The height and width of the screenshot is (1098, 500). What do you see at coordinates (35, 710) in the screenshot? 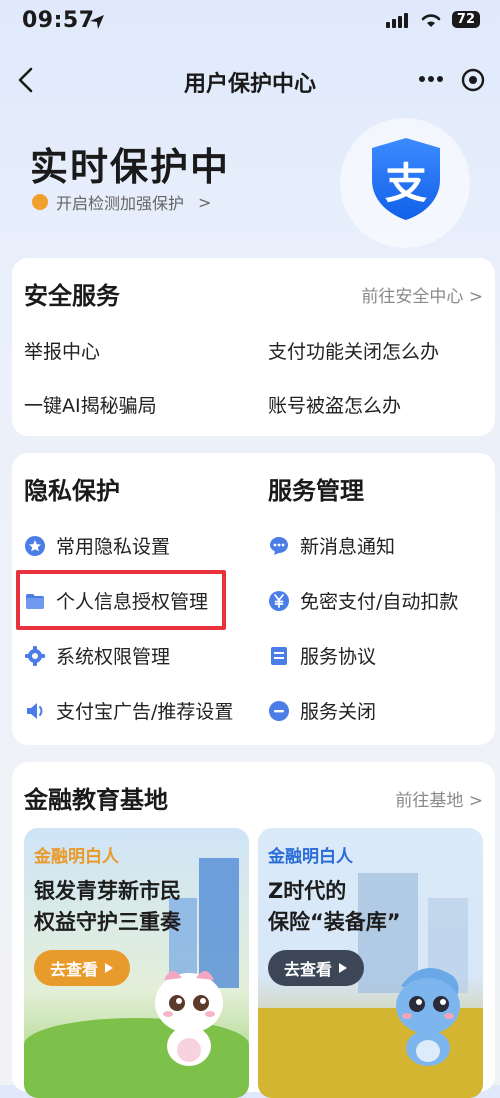
I see `speaker-icon` at bounding box center [35, 710].